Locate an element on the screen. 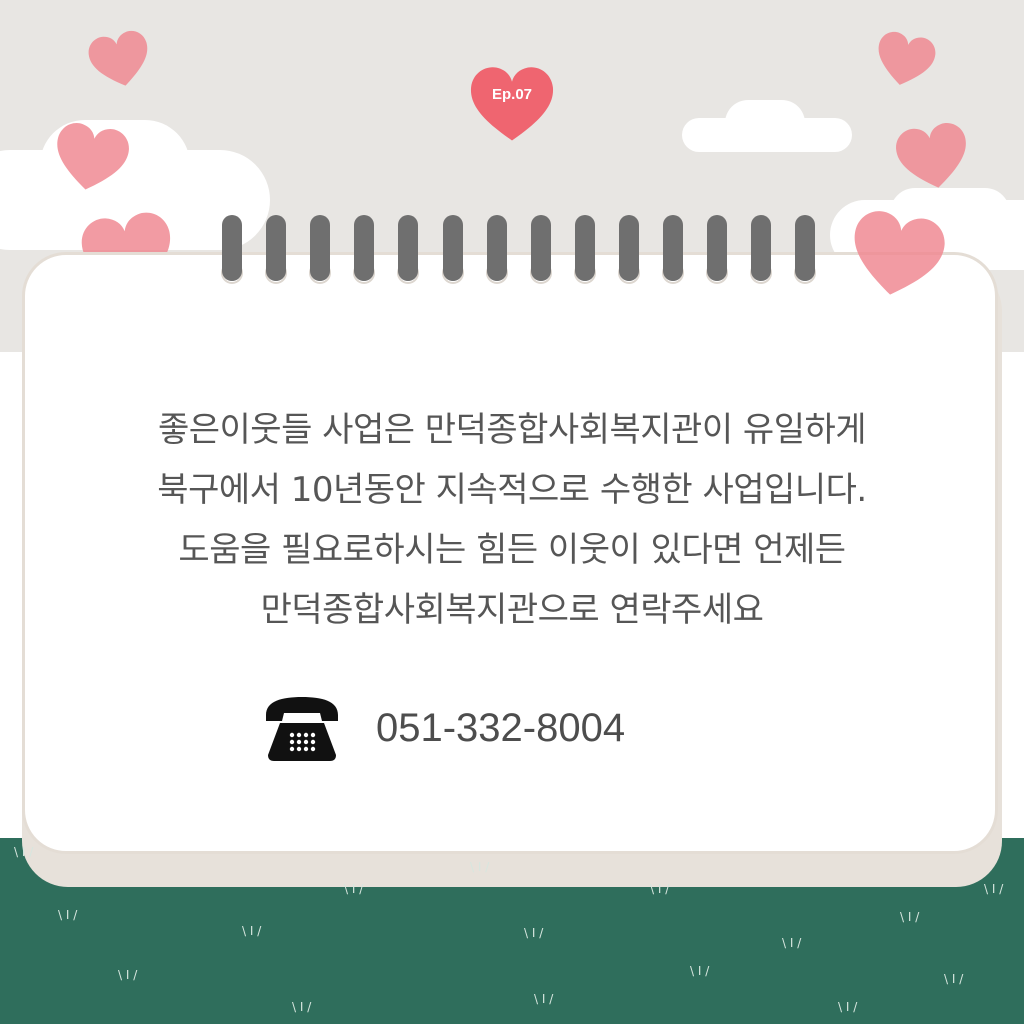 Image resolution: width=1024 pixels, height=1024 pixels. contact-row: 051-332-8004 is located at coordinates (443, 728).